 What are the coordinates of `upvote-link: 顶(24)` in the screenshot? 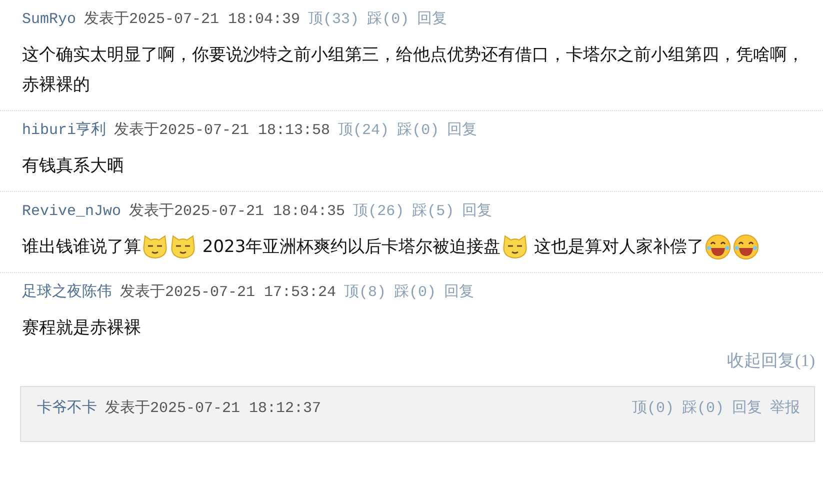 It's located at (364, 131).